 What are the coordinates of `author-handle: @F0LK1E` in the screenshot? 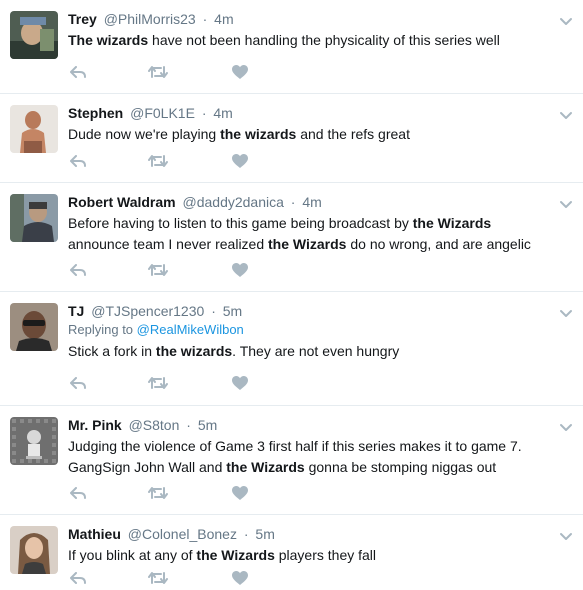 It's located at (162, 113).